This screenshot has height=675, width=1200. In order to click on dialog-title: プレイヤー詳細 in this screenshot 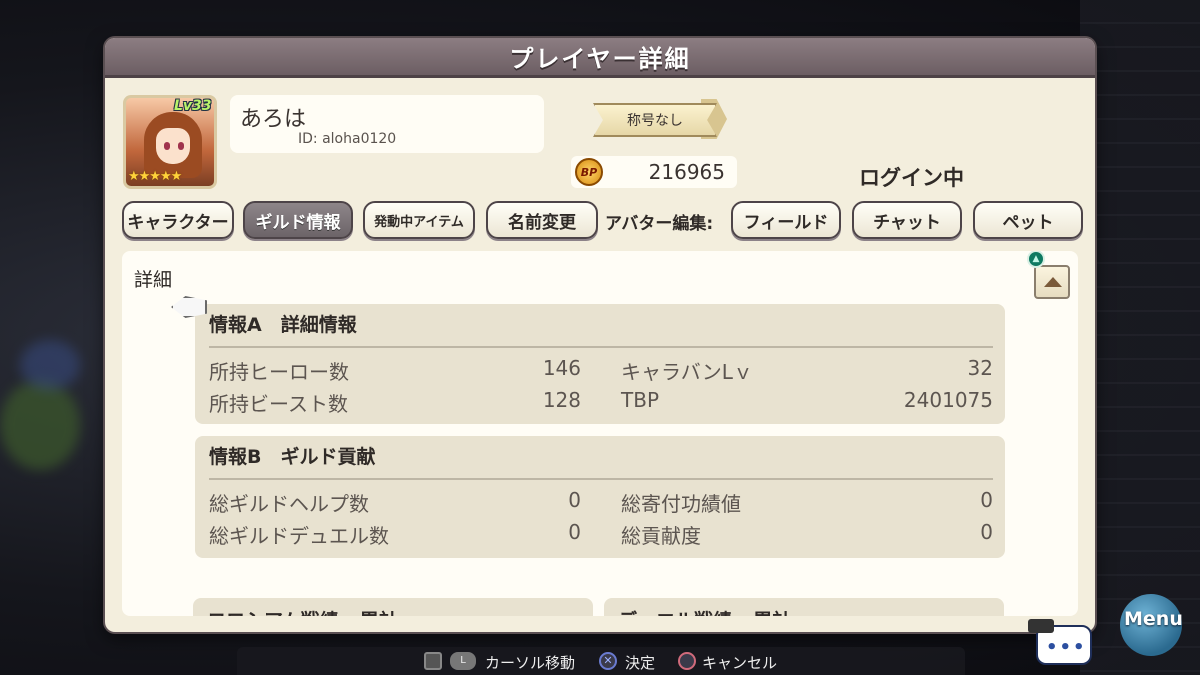, I will do `click(600, 59)`.